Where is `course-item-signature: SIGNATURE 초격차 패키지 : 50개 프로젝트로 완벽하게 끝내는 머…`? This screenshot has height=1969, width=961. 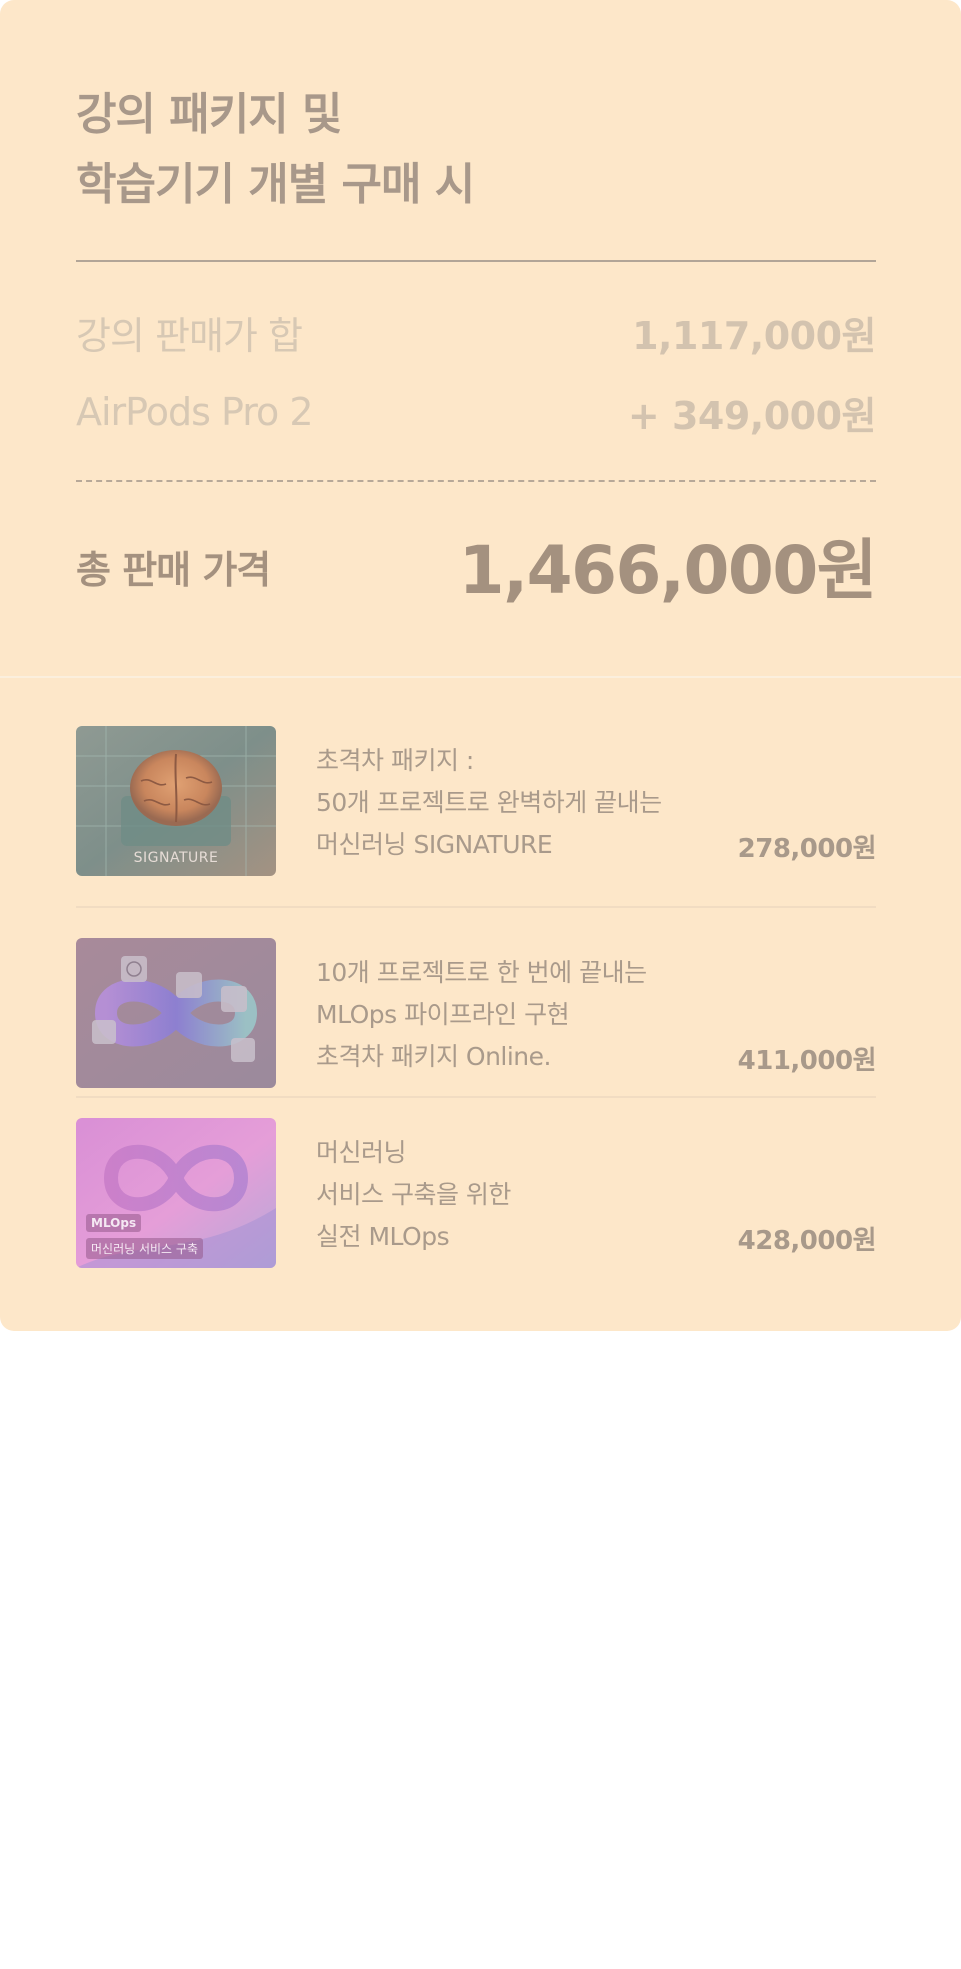
course-item-signature: SIGNATURE 초격차 패키지 : 50개 프로젝트로 완벽하게 끝내는 머… is located at coordinates (476, 801).